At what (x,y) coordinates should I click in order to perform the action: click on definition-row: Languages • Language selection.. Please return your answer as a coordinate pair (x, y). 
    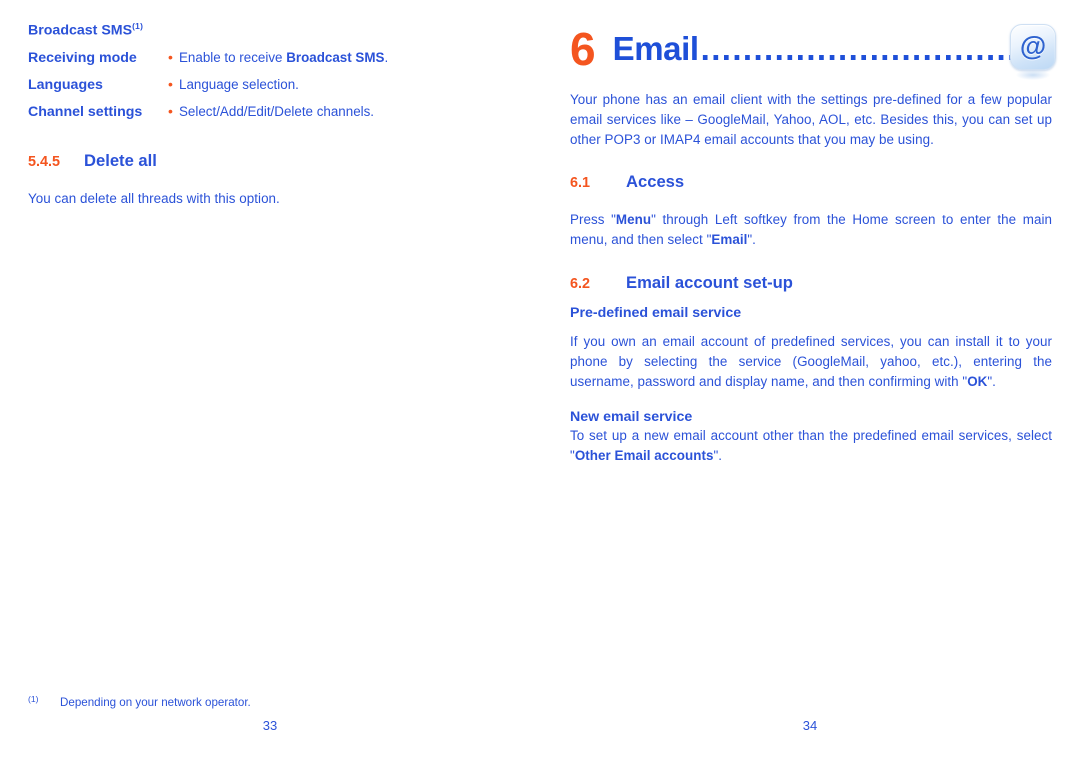
    Looking at the image, I should click on (269, 85).